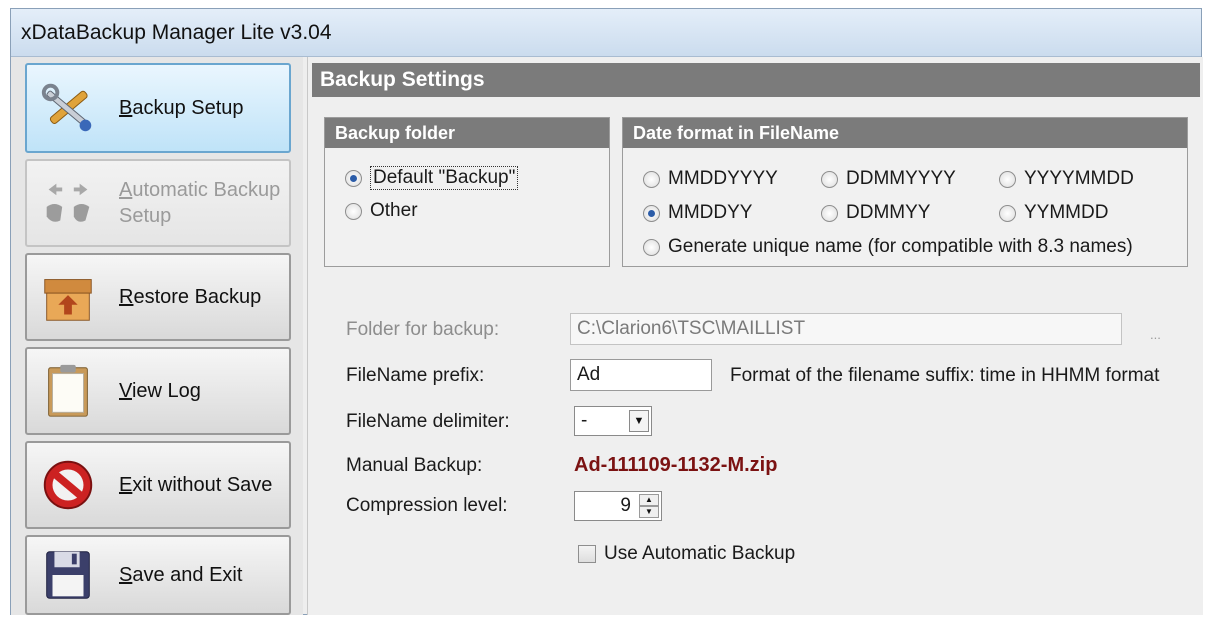 This screenshot has width=1210, height=621. Describe the element at coordinates (700, 553) in the screenshot. I see `use-automatic-backup-label: Use Automatic Backup` at that location.